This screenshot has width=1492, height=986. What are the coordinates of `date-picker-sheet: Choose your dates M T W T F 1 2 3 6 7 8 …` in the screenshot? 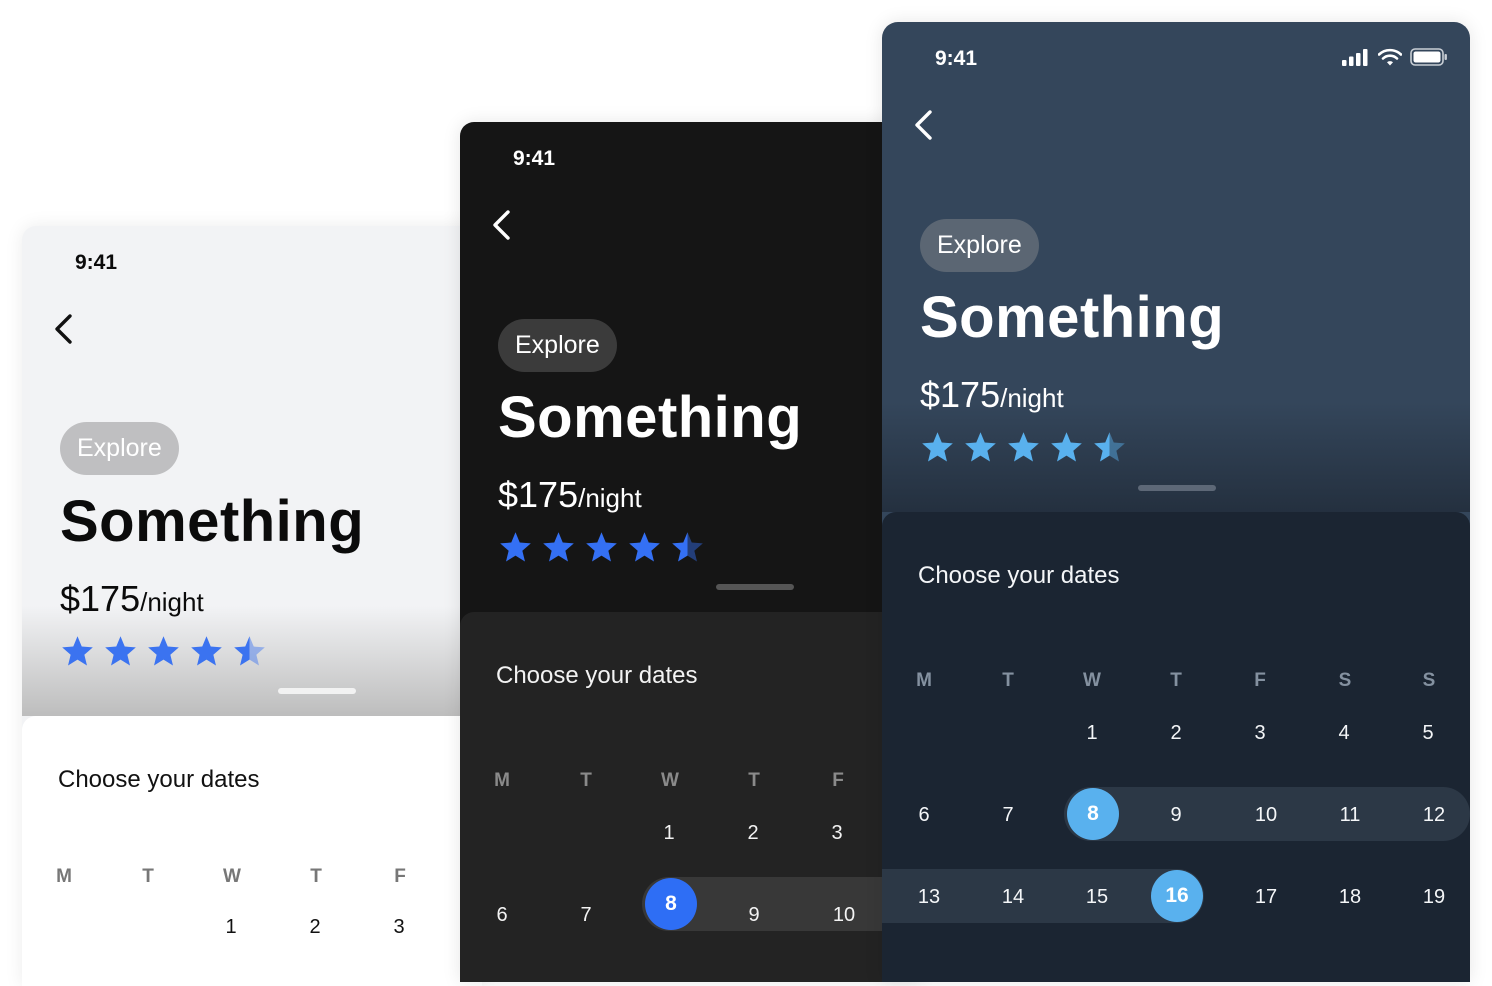 It's located at (690, 797).